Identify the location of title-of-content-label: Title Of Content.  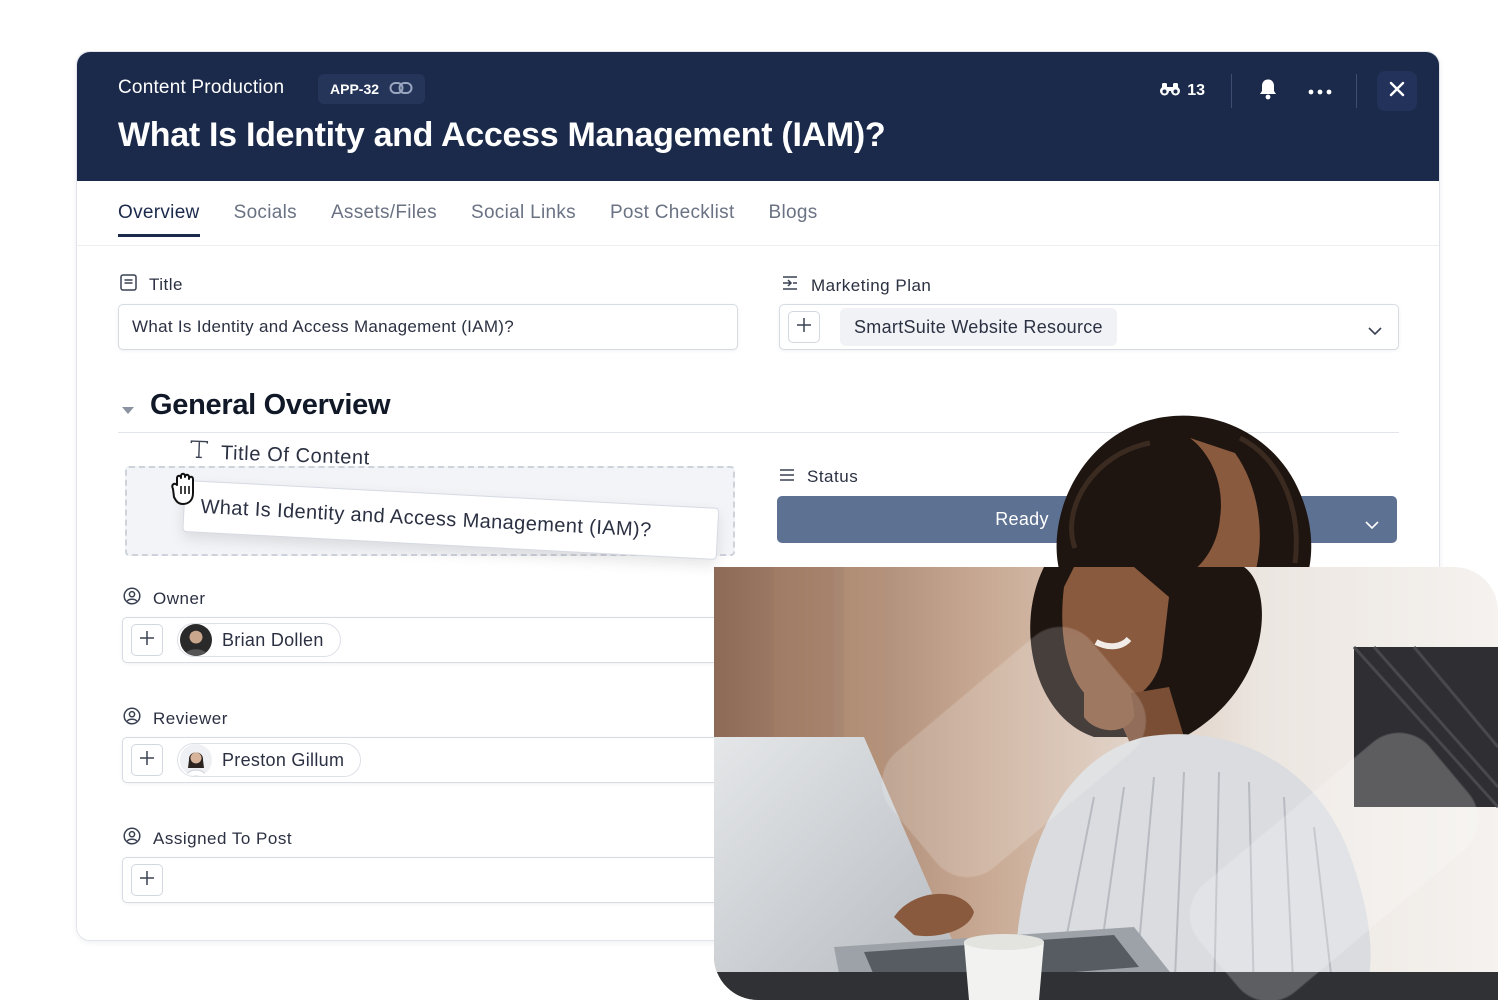
(295, 455).